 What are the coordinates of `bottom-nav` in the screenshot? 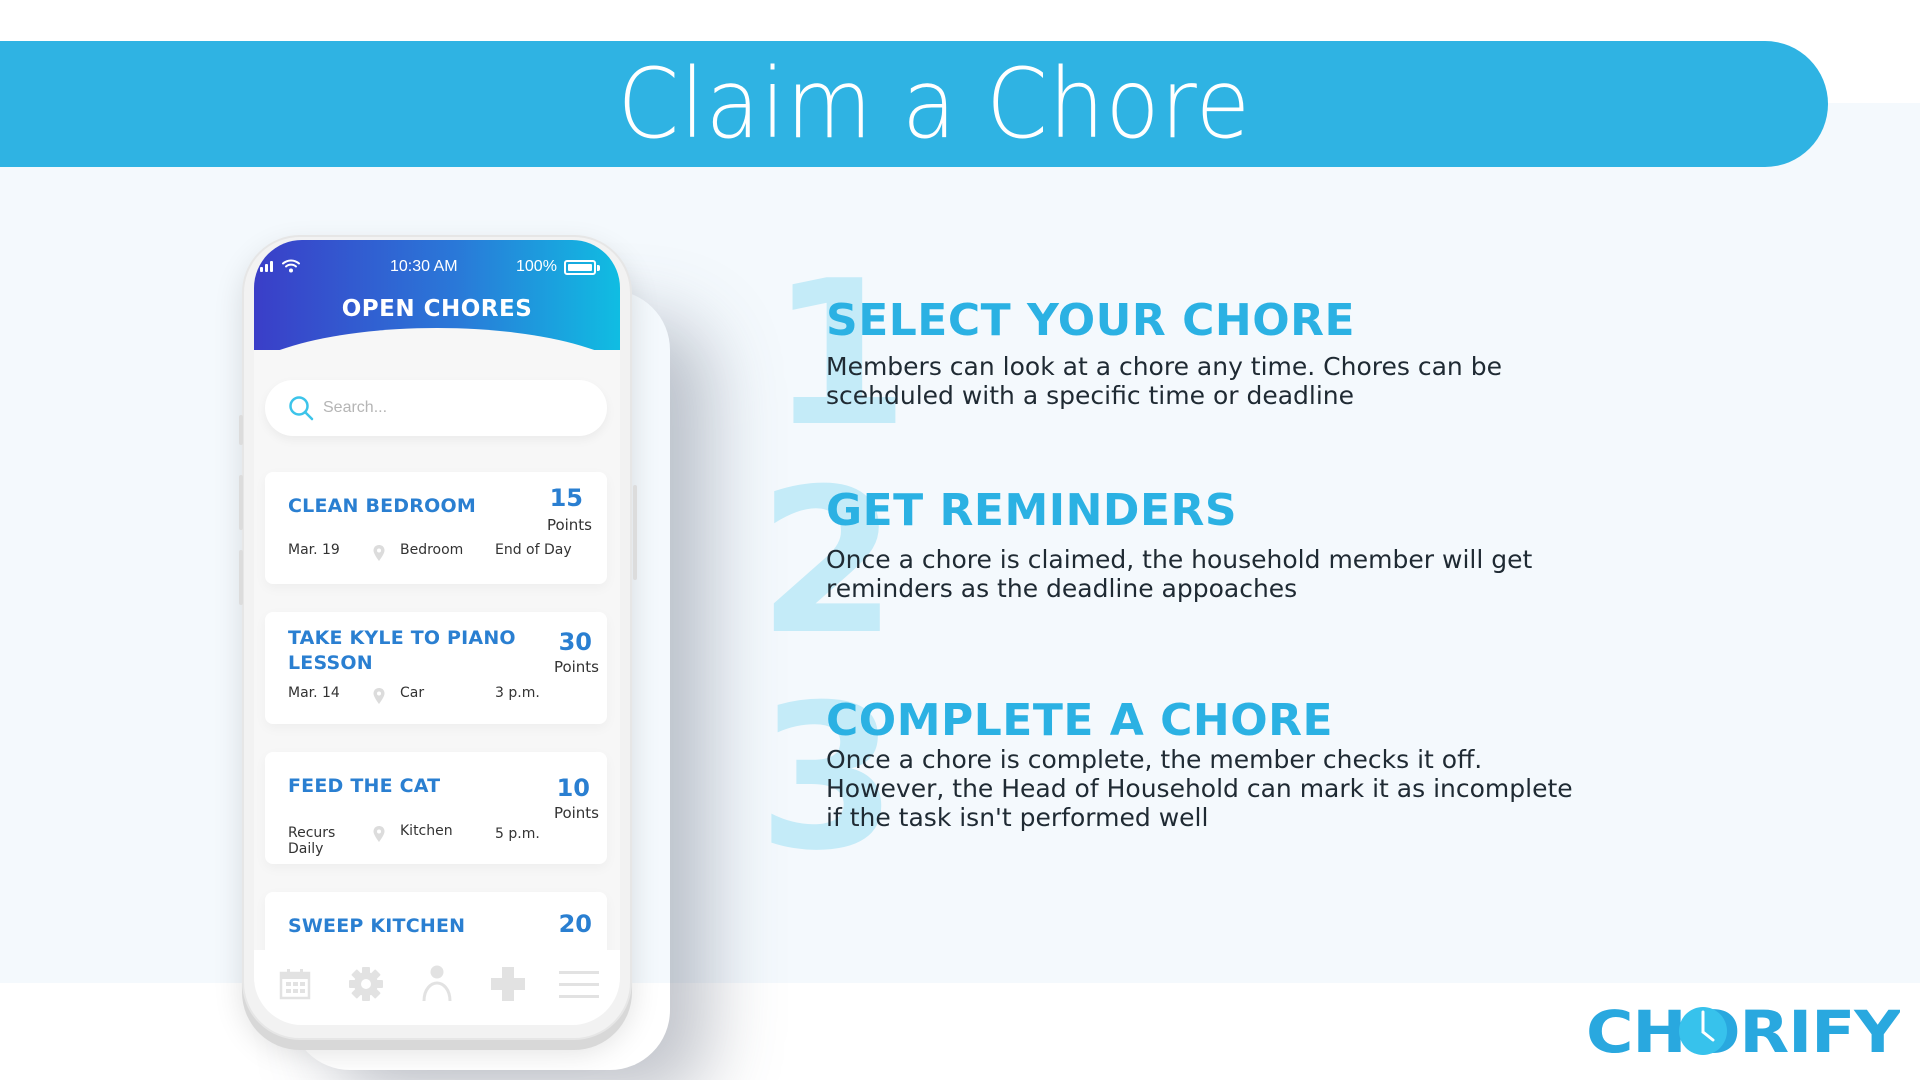 It's located at (437, 987).